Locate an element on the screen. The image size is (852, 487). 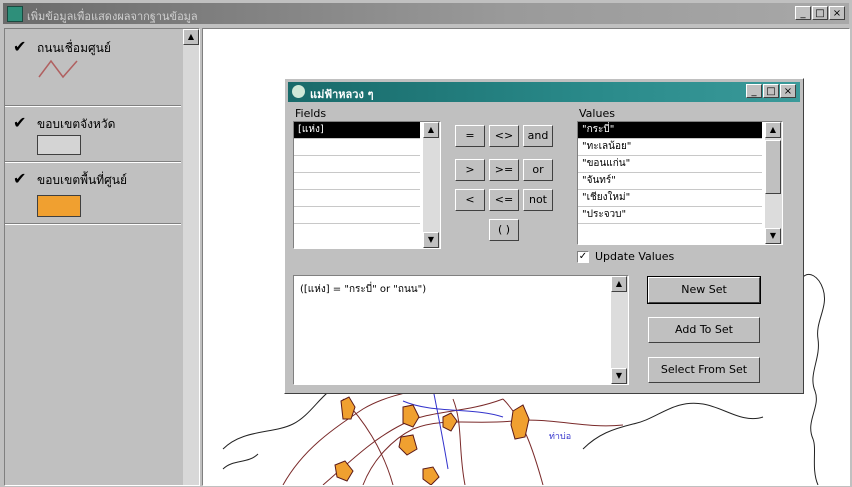
expression-text: ([แห่ง] = "กระบี่" or "ถนน") is located at coordinates (363, 289).